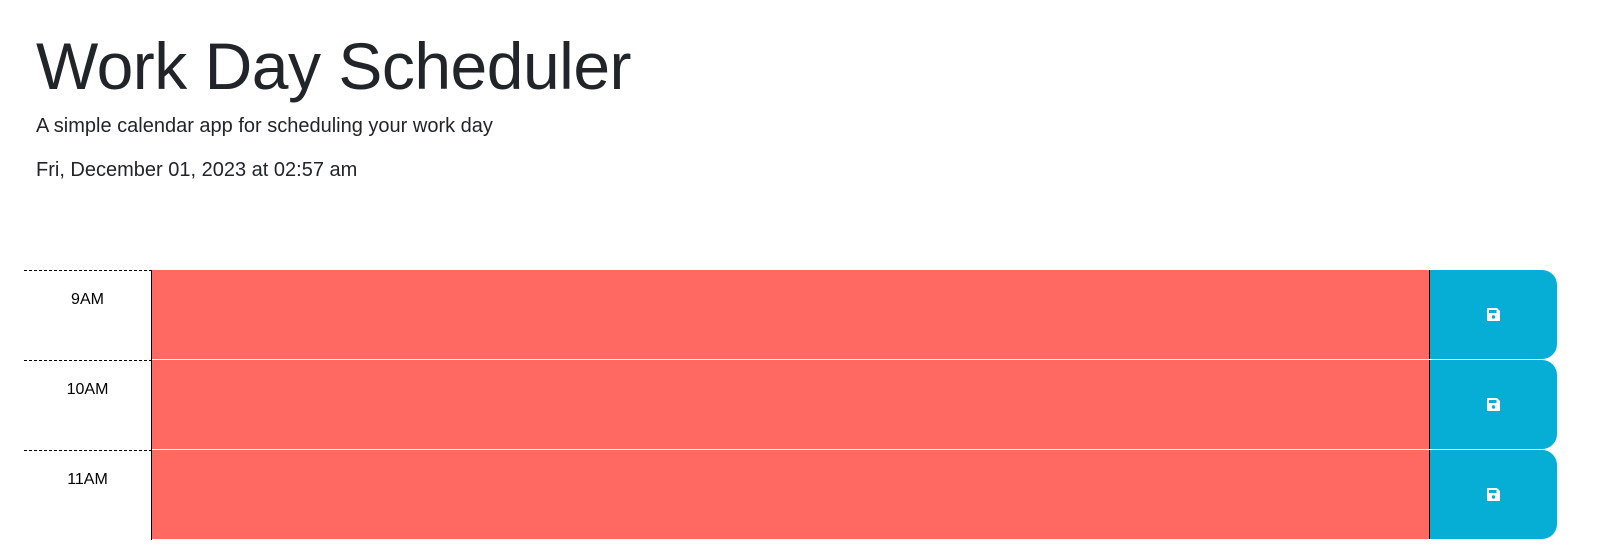  What do you see at coordinates (197, 170) in the screenshot?
I see `current-date: Fri, December 01, 2023 at 02:57 am` at bounding box center [197, 170].